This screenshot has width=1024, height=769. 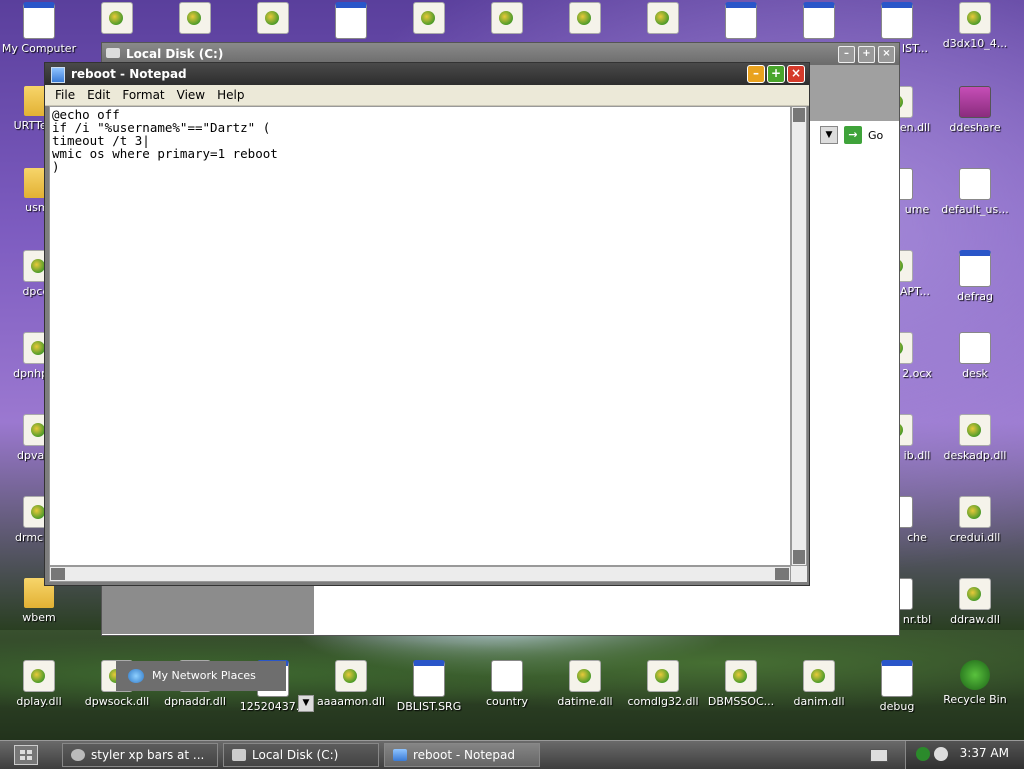 What do you see at coordinates (427, 95) in the screenshot?
I see `menu-bar: File Edit Format View Help` at bounding box center [427, 95].